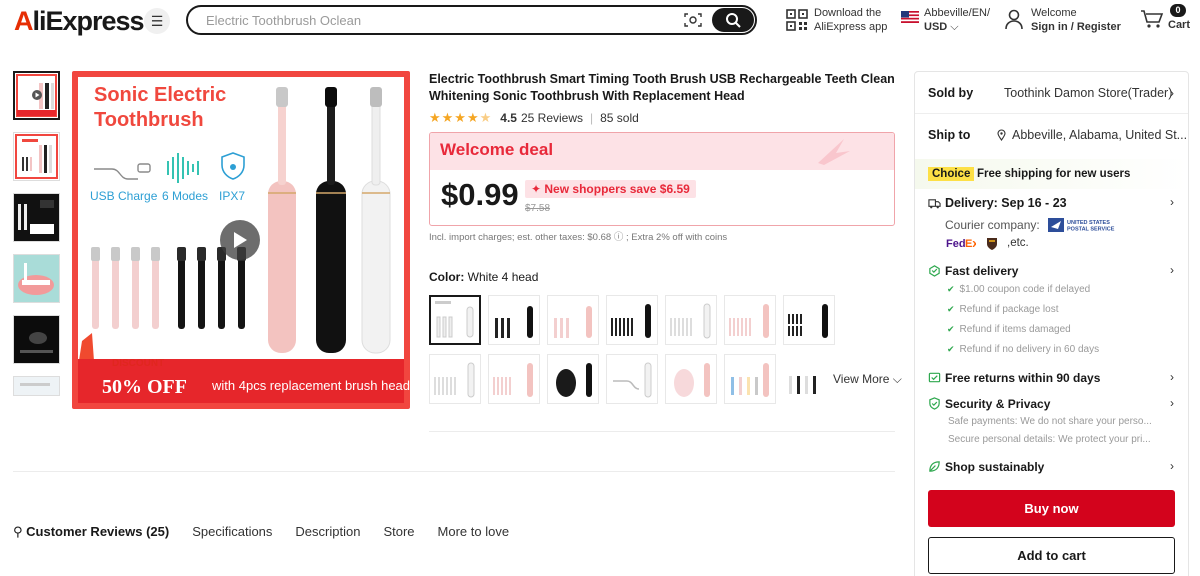 This screenshot has width=1200, height=576. What do you see at coordinates (138, 363) in the screenshot?
I see `discount-label: DISCOUNT` at bounding box center [138, 363].